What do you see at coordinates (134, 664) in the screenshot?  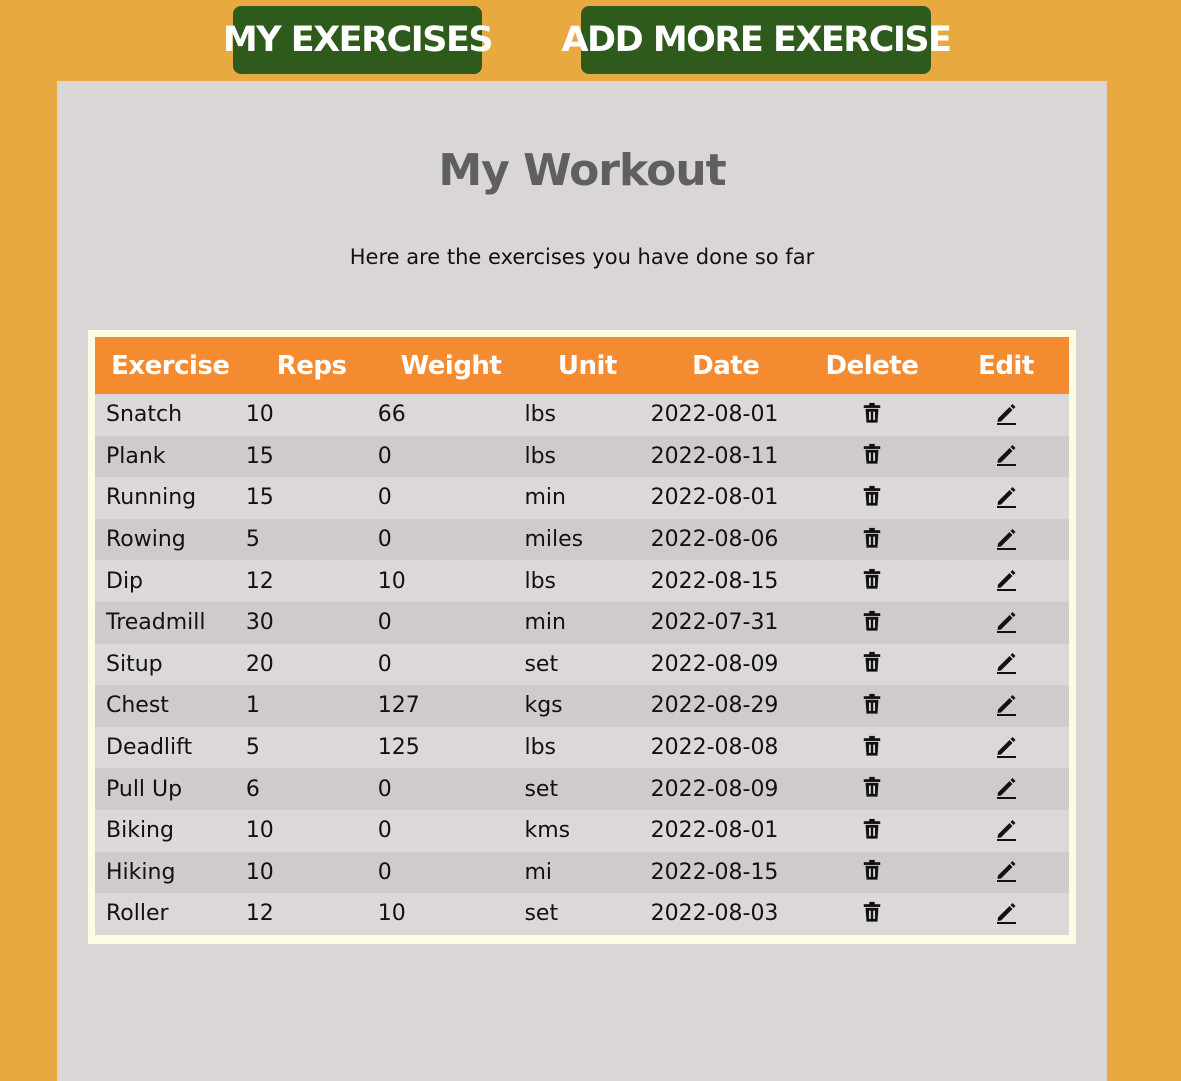 I see `exercise-cell: Situp` at bounding box center [134, 664].